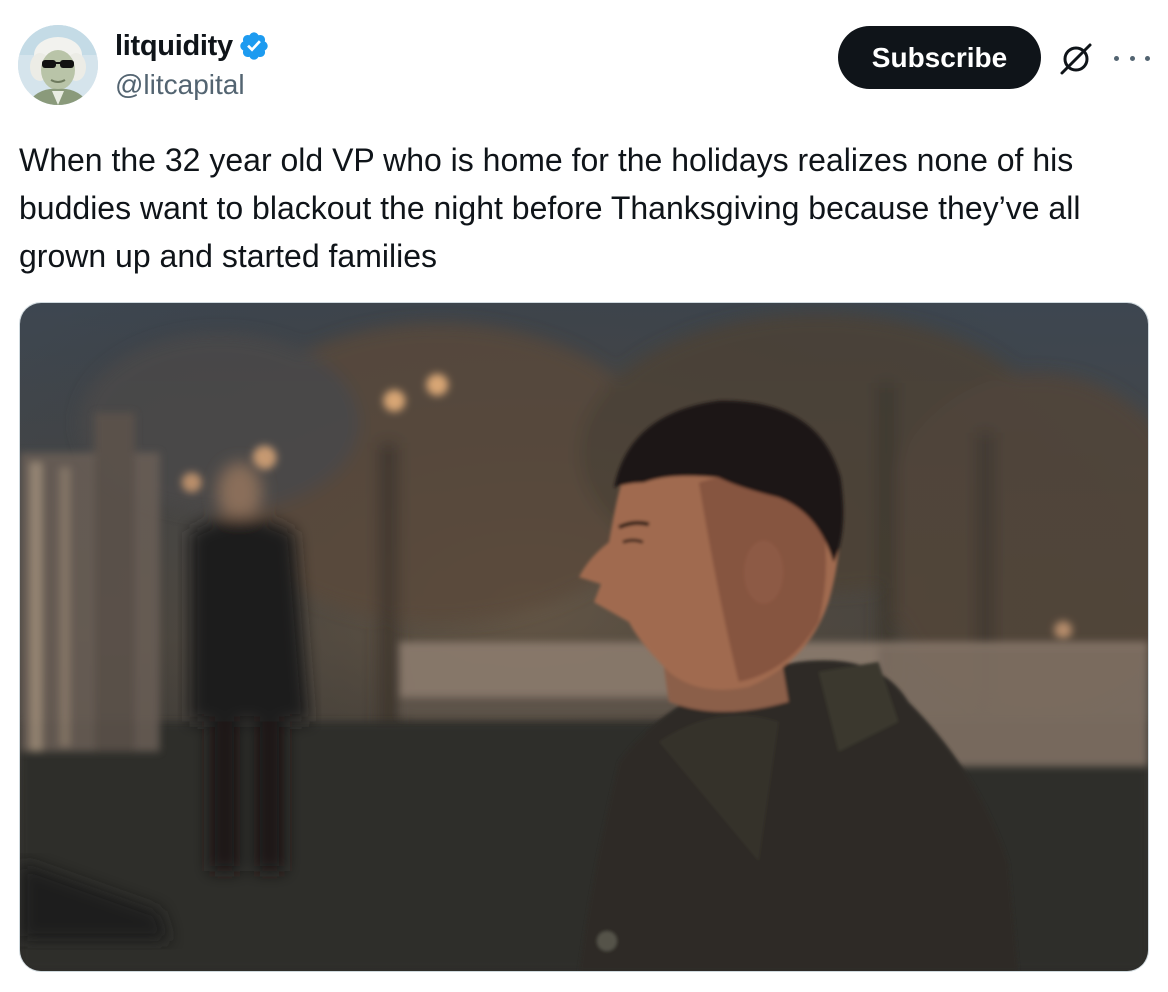  Describe the element at coordinates (1076, 59) in the screenshot. I see `grok-slash-icon` at that location.